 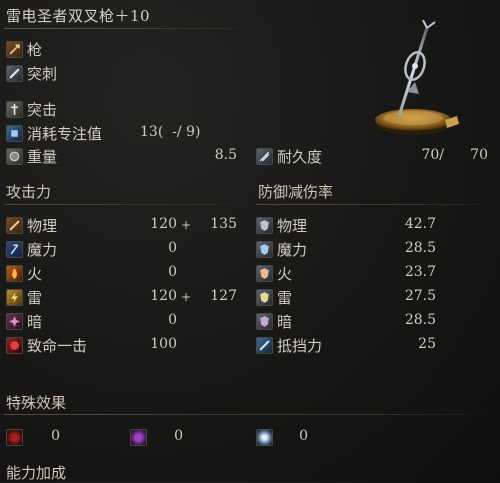 I want to click on attack-type: 突刺, so click(x=42, y=73).